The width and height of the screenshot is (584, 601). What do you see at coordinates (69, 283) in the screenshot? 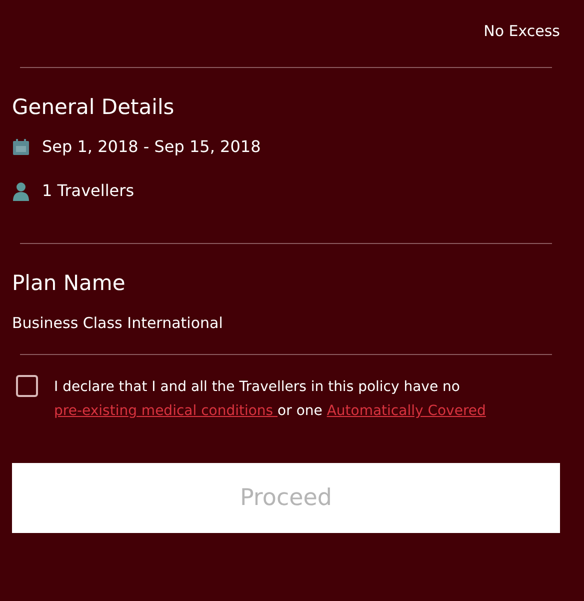
I see `section-title: Plan Name` at bounding box center [69, 283].